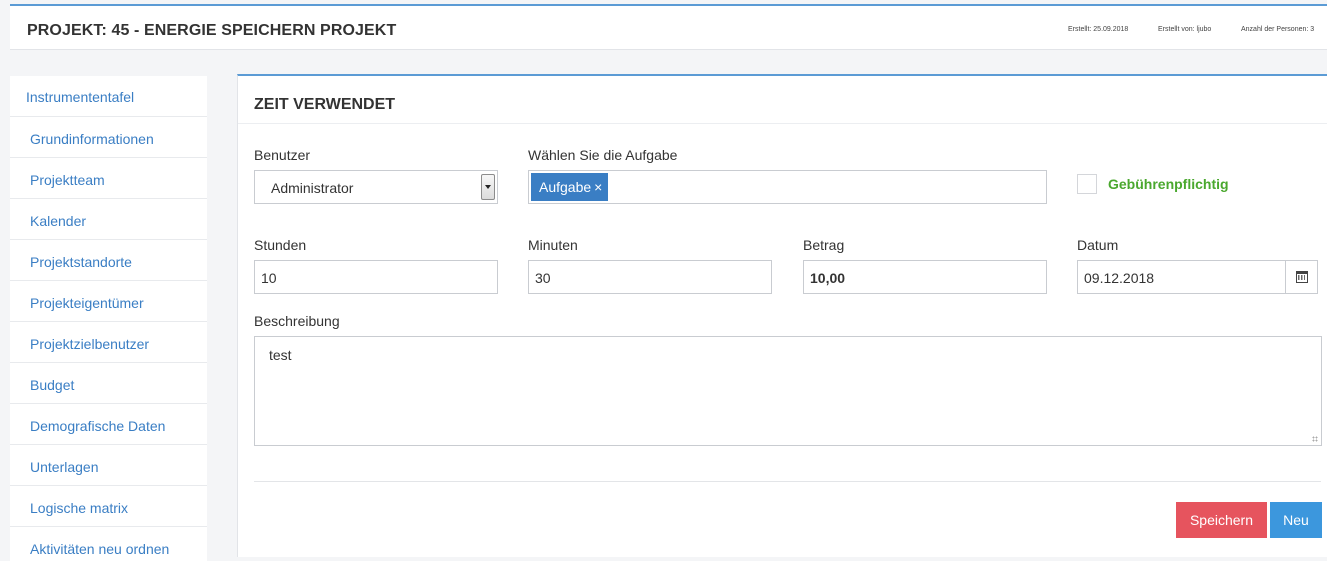  What do you see at coordinates (108, 506) in the screenshot?
I see `sidebar-item-logische-matrix: Logische matrix` at bounding box center [108, 506].